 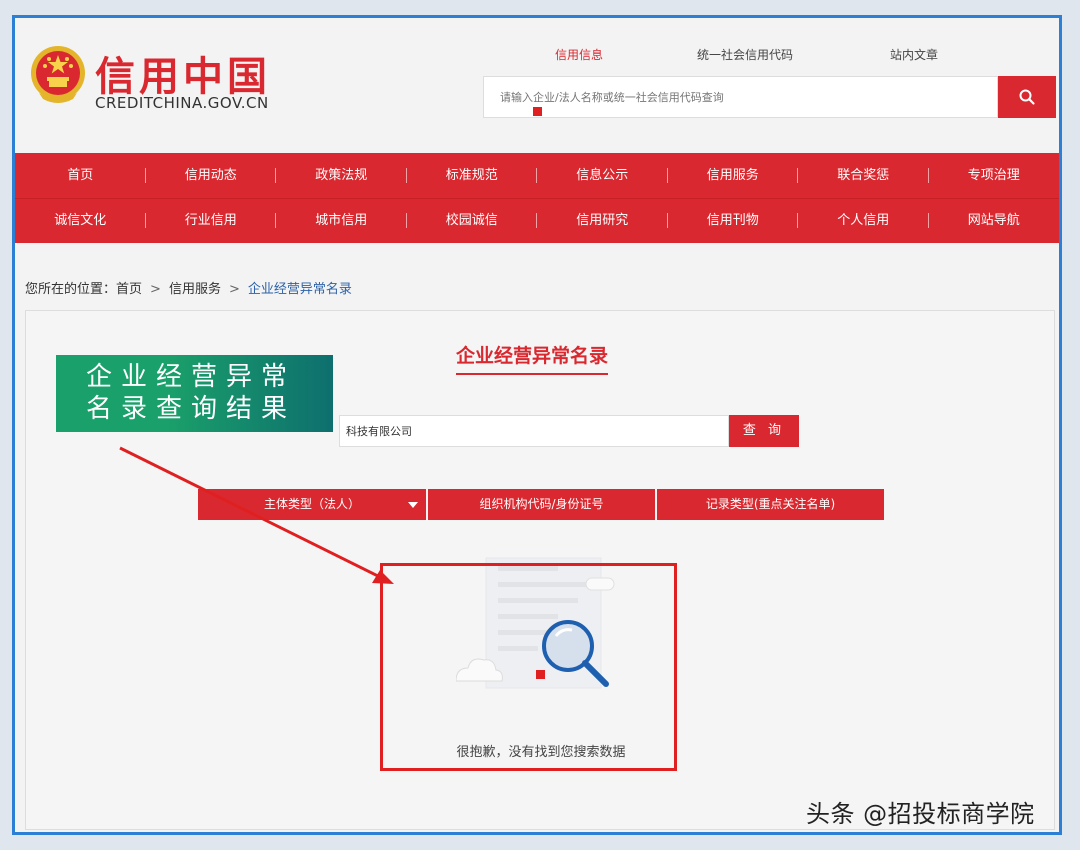 What do you see at coordinates (733, 220) in the screenshot?
I see `nav-item-credit-publications: 信用刊物` at bounding box center [733, 220].